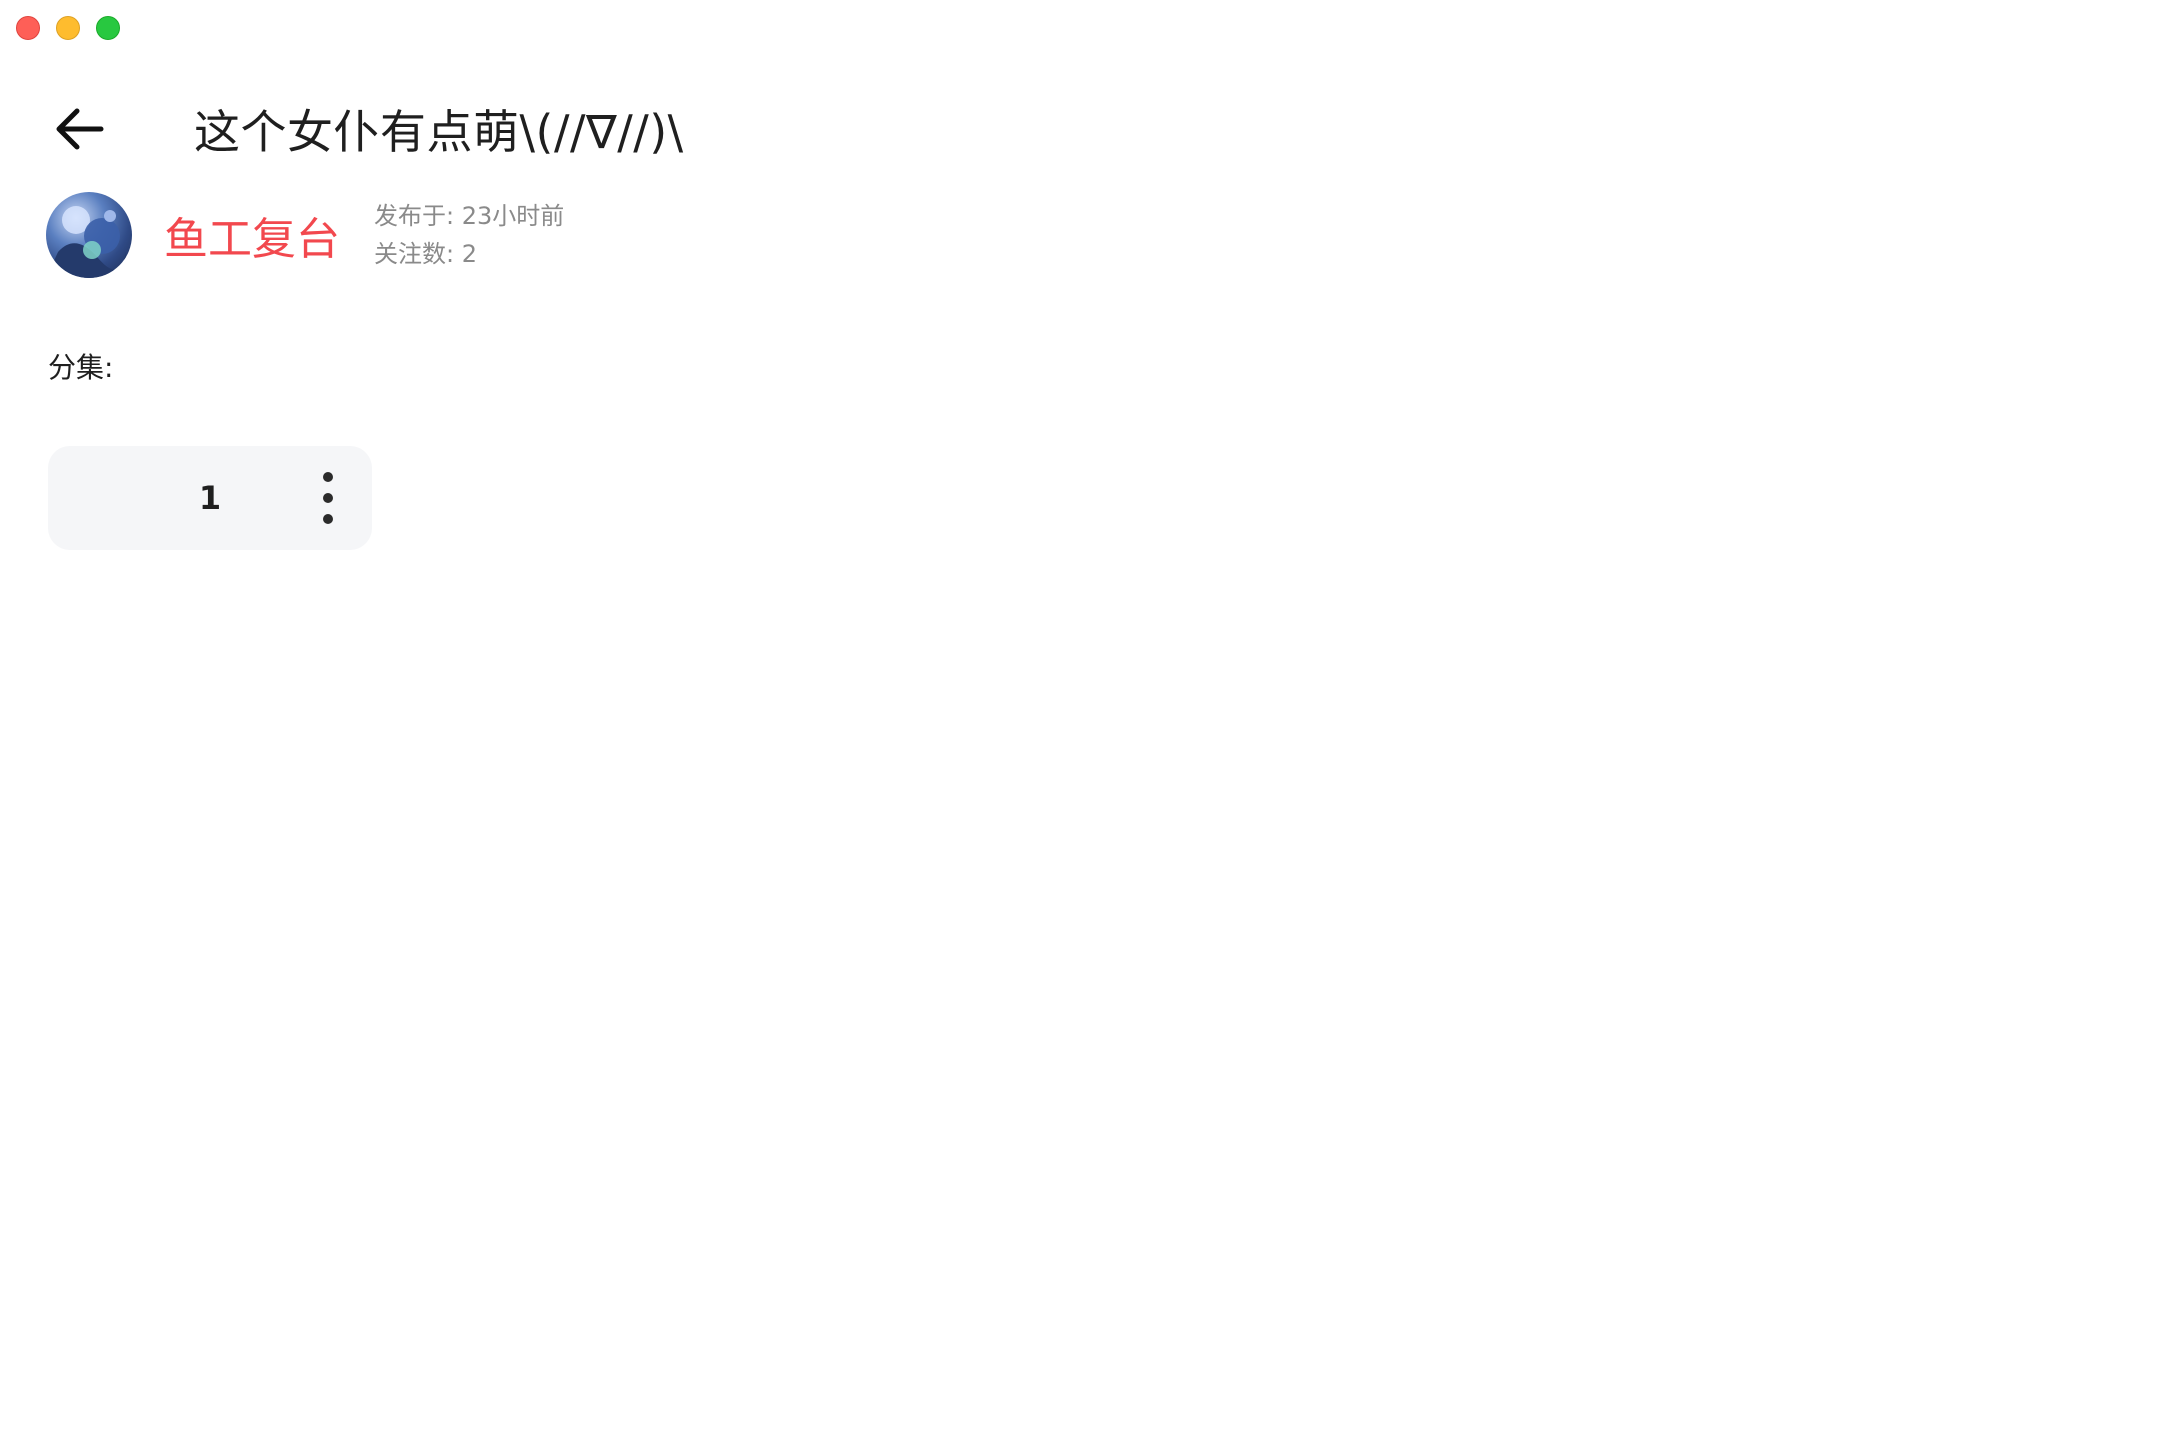 The width and height of the screenshot is (2160, 1440). I want to click on arrow-left-icon, so click(80, 129).